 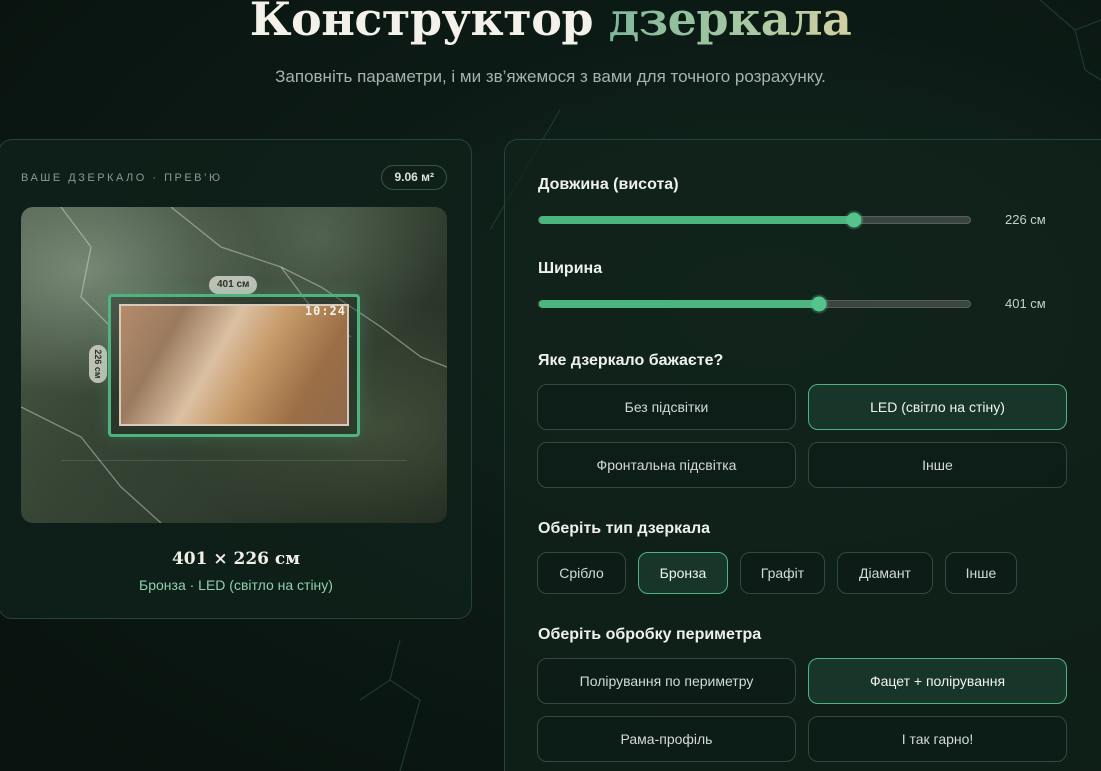 What do you see at coordinates (421, 23) in the screenshot?
I see `title-main: Конструктор` at bounding box center [421, 23].